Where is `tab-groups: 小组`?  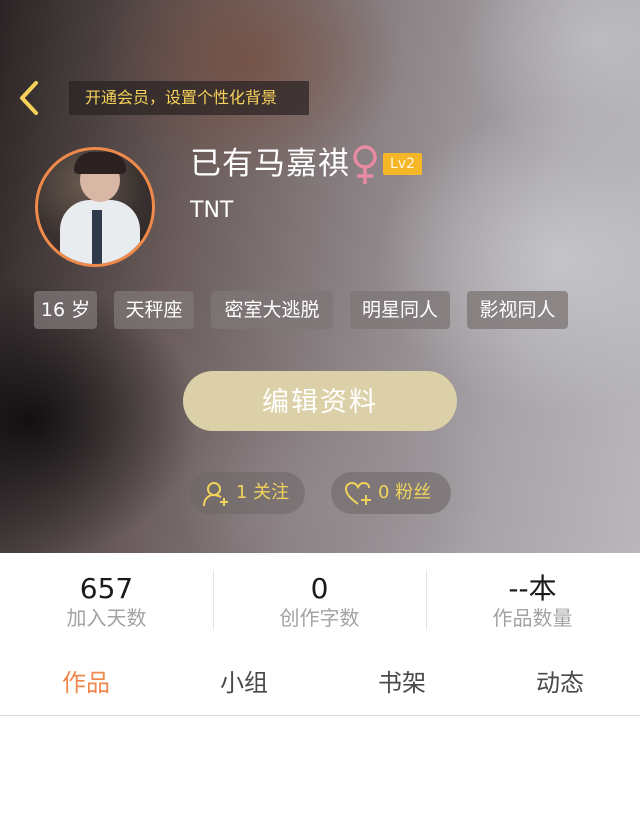 tab-groups: 小组 is located at coordinates (244, 683).